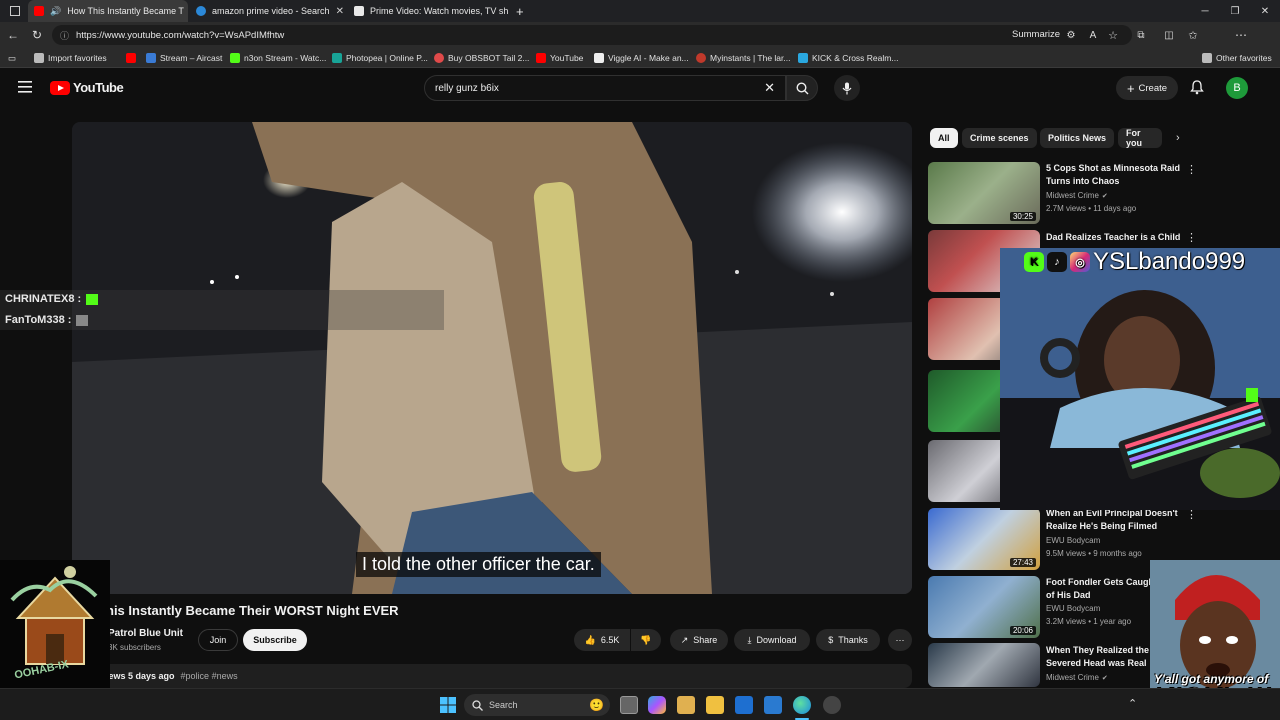  Describe the element at coordinates (1036, 34) in the screenshot. I see `summarize-button: Summarize` at that location.